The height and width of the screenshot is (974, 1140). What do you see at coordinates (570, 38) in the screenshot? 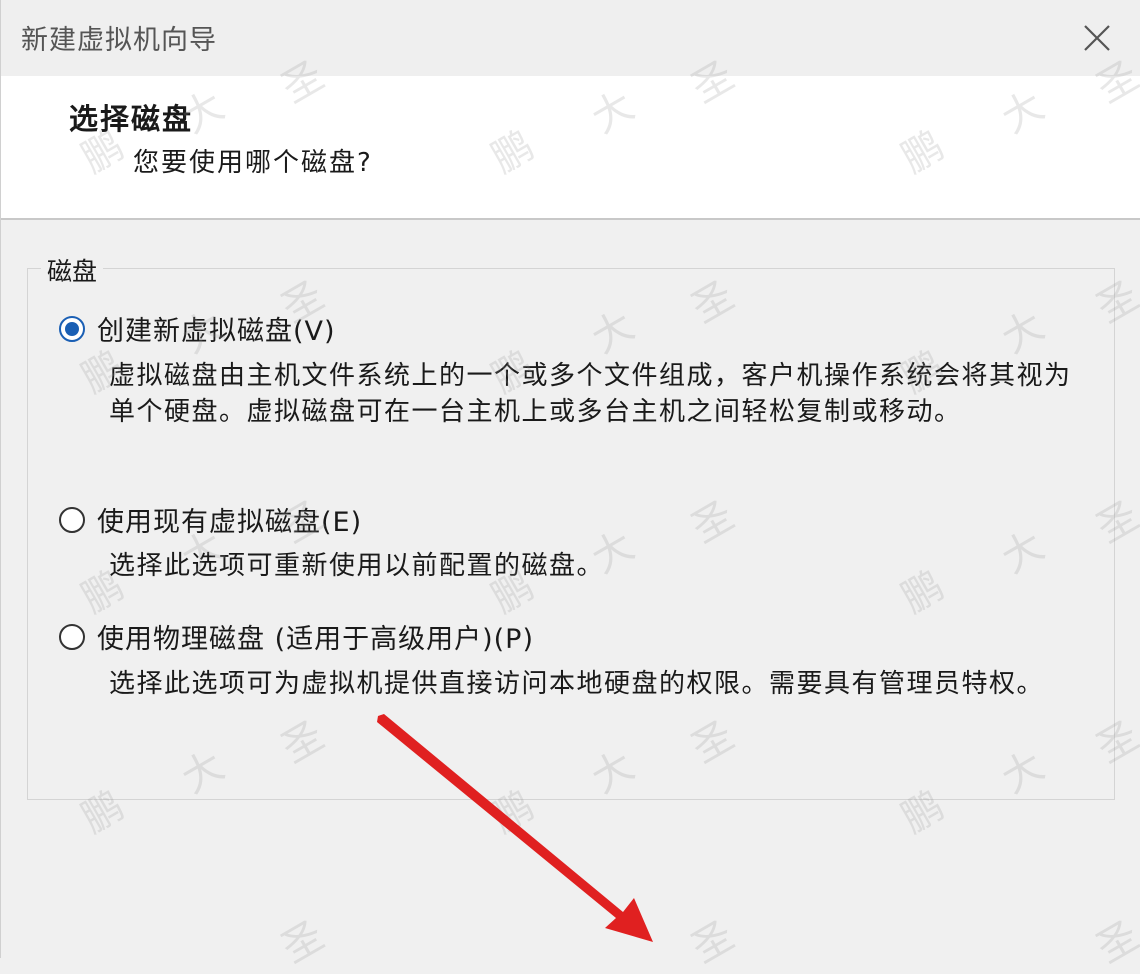
I see `title-bar: 新建虚拟机向导` at bounding box center [570, 38].